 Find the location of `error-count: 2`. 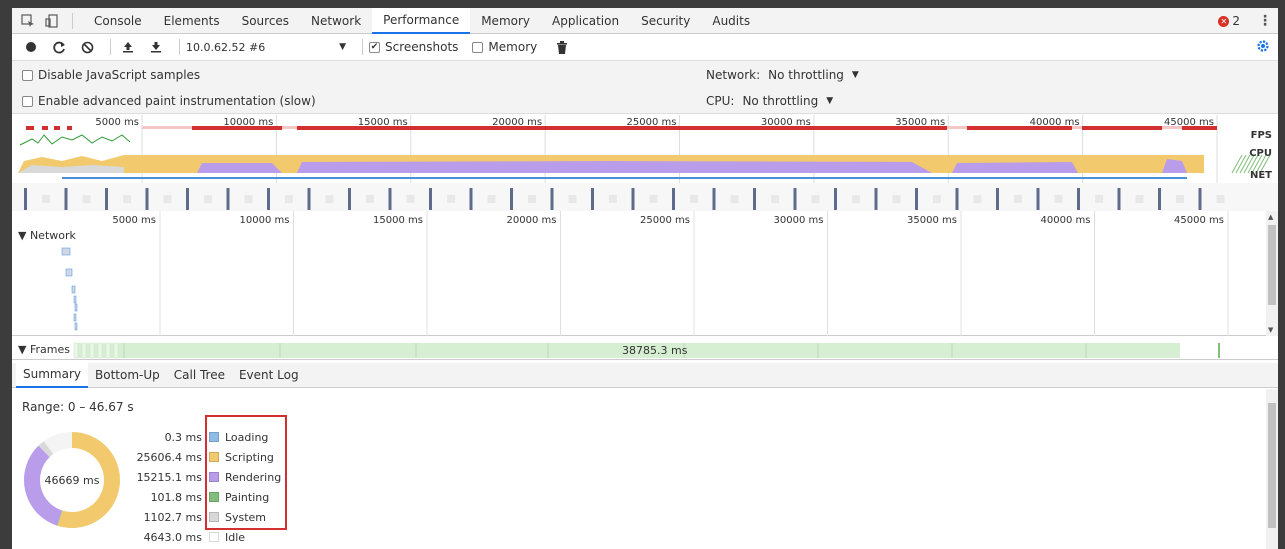

error-count: 2 is located at coordinates (1236, 21).